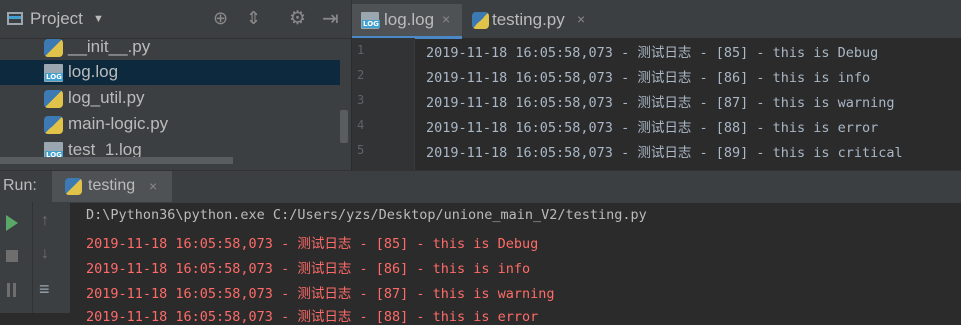  What do you see at coordinates (93, 71) in the screenshot?
I see `tree-item-label: log.log` at bounding box center [93, 71].